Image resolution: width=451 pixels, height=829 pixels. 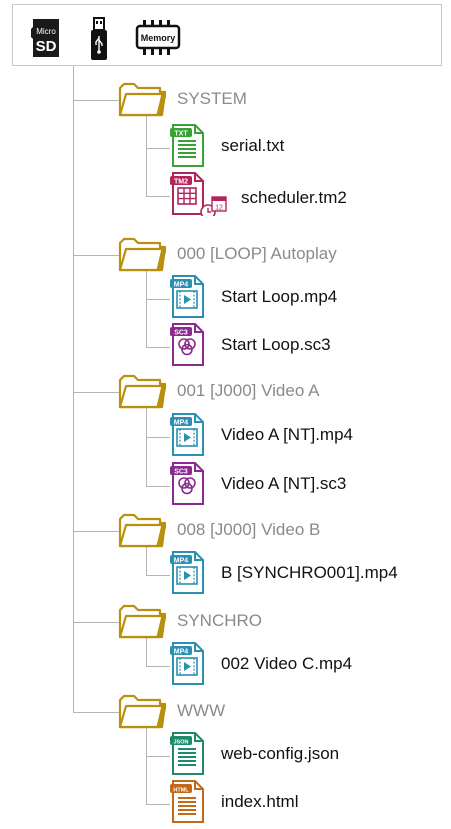 I want to click on file-name: Start Loop.sc3, so click(x=276, y=344).